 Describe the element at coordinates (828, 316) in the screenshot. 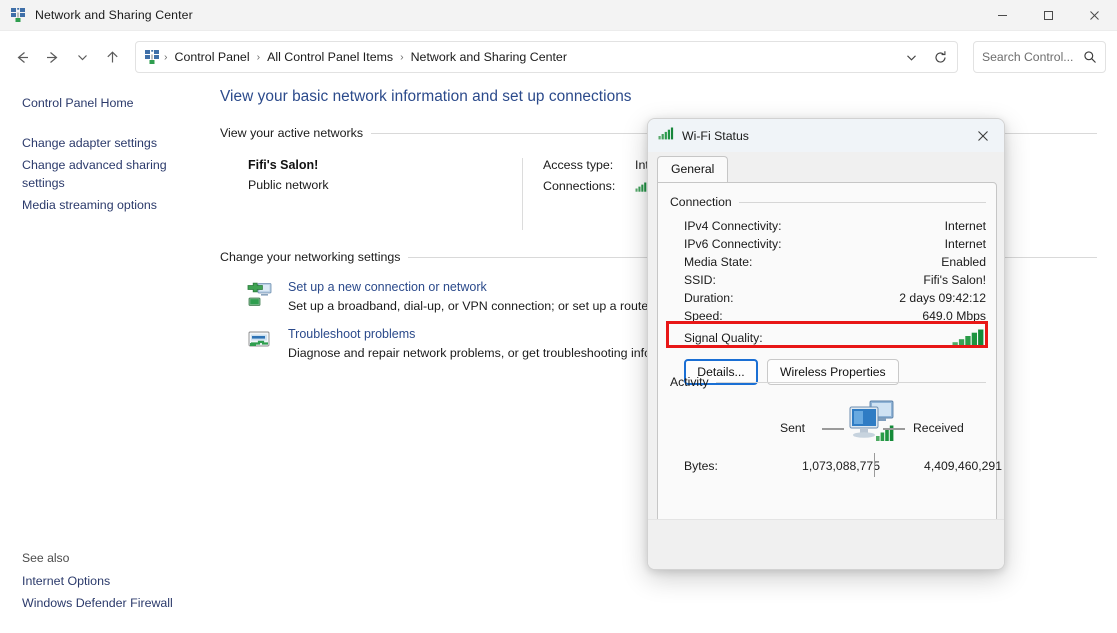

I see `detail-row-speed: Speed: 649.0 Mbps` at that location.